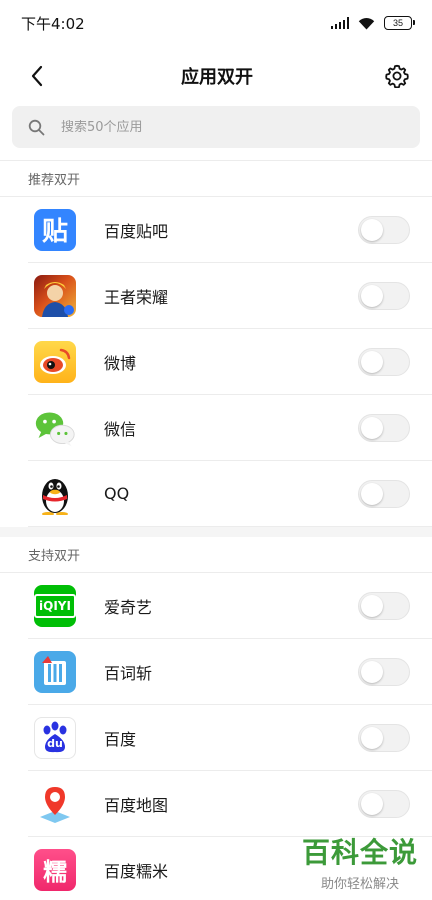  Describe the element at coordinates (117, 493) in the screenshot. I see `app-name: QQ` at that location.